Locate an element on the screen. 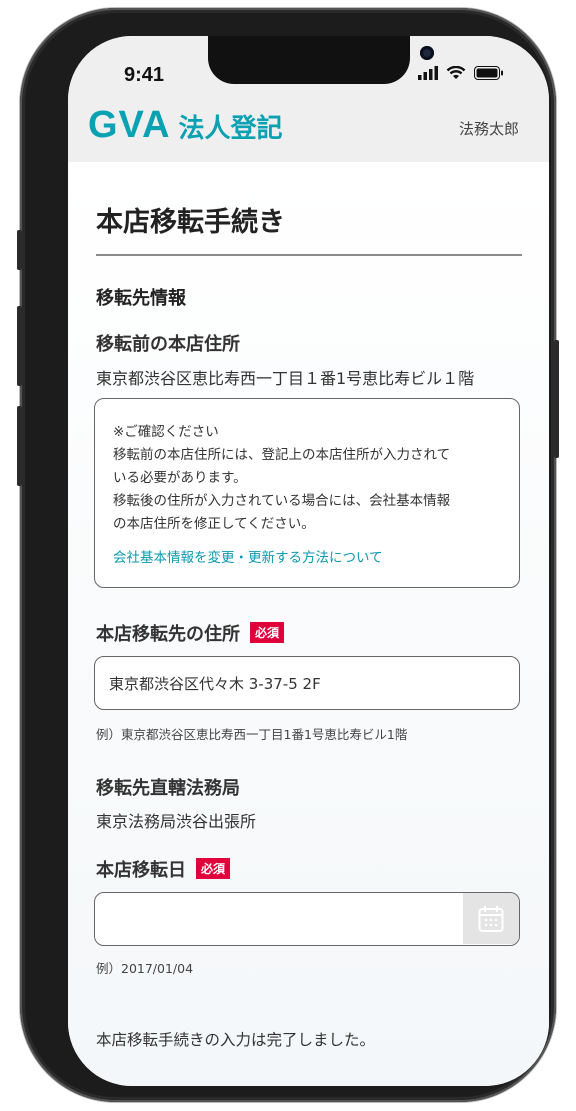  status-icons is located at coordinates (461, 73).